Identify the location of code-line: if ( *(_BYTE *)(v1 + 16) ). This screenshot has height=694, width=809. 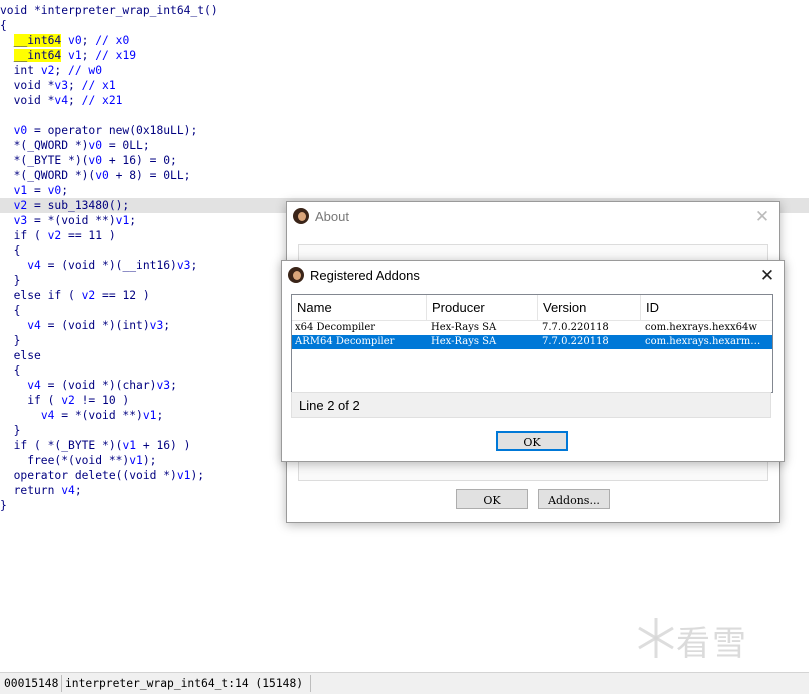
(95, 445).